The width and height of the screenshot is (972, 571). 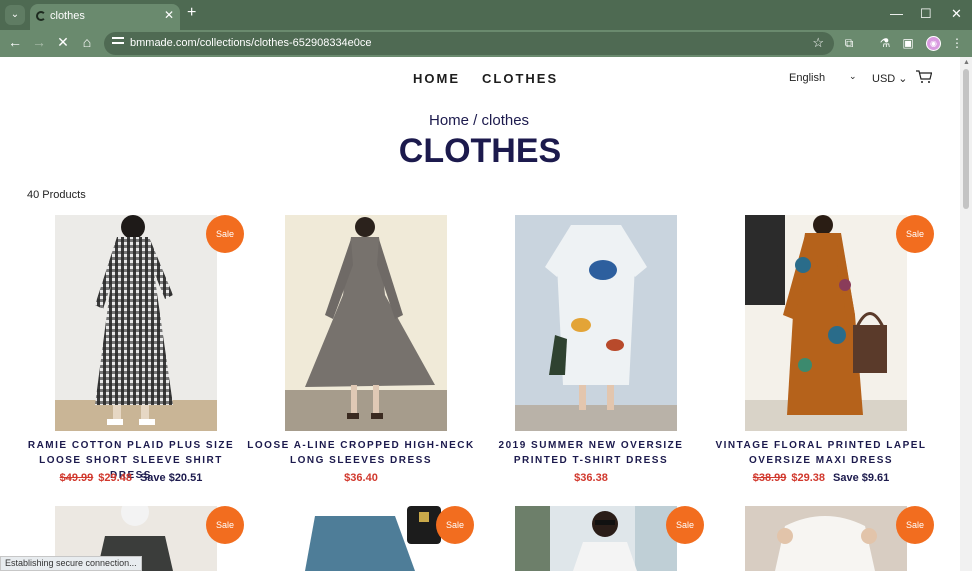 What do you see at coordinates (884, 79) in the screenshot?
I see `currency-label: USD` at bounding box center [884, 79].